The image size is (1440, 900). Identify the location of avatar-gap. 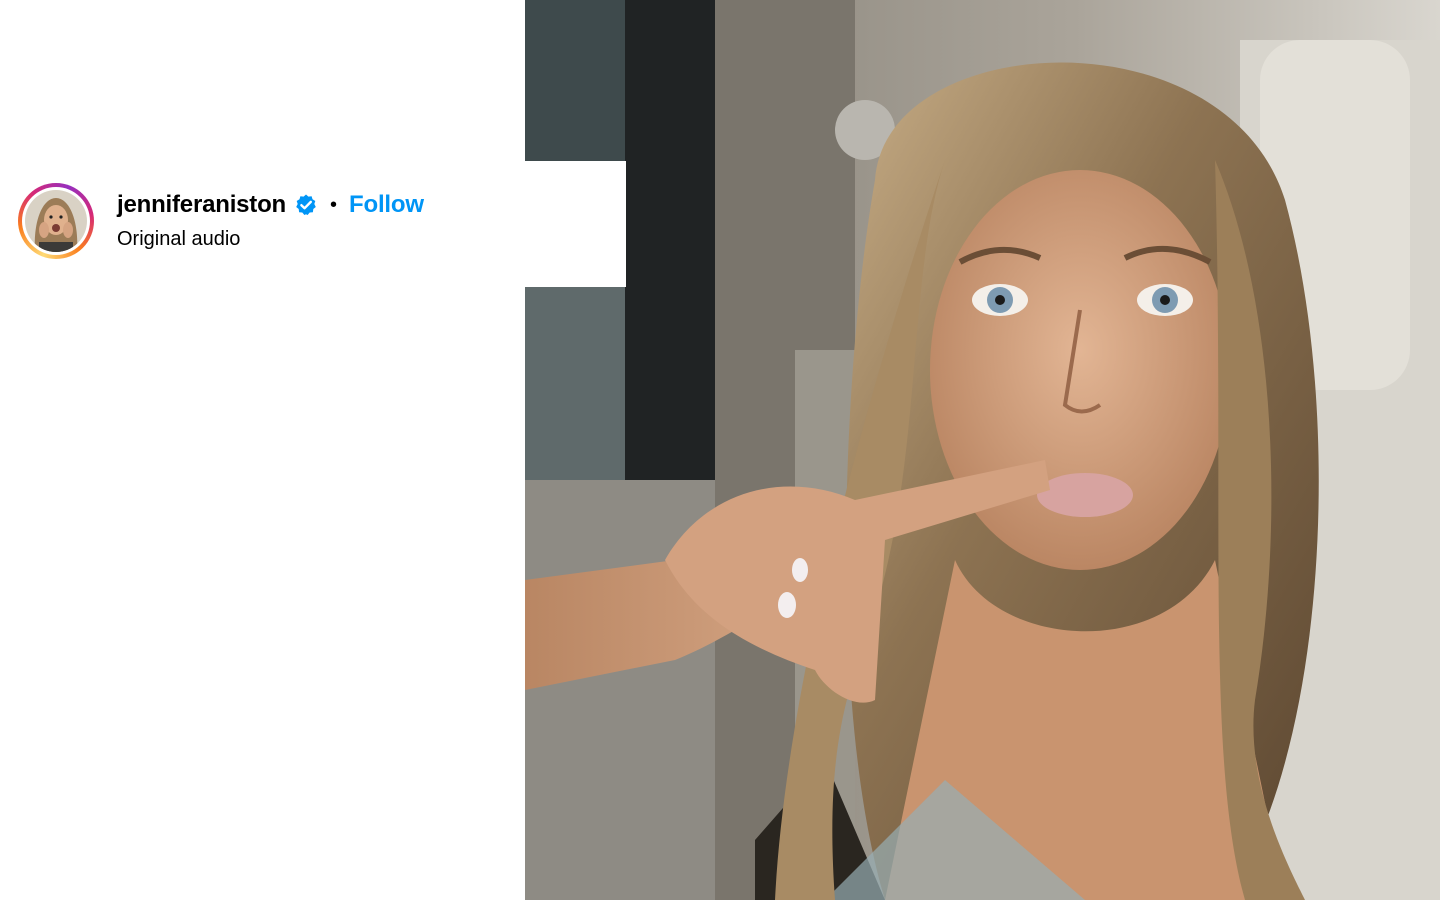
(56, 221).